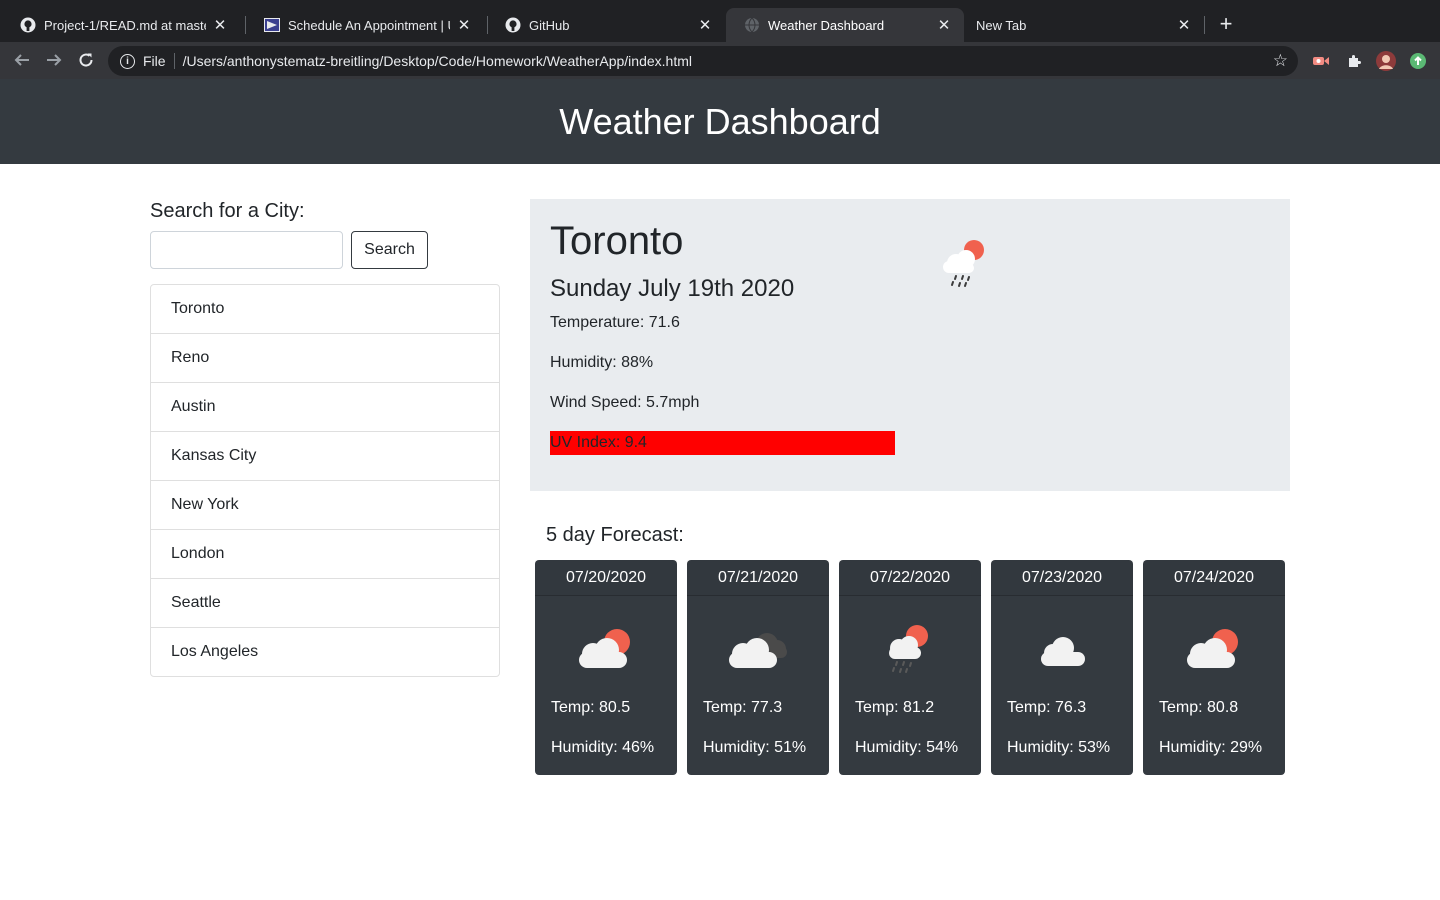 The image size is (1440, 900). Describe the element at coordinates (603, 747) in the screenshot. I see `forecast-humidity: Humidity: 46%` at that location.